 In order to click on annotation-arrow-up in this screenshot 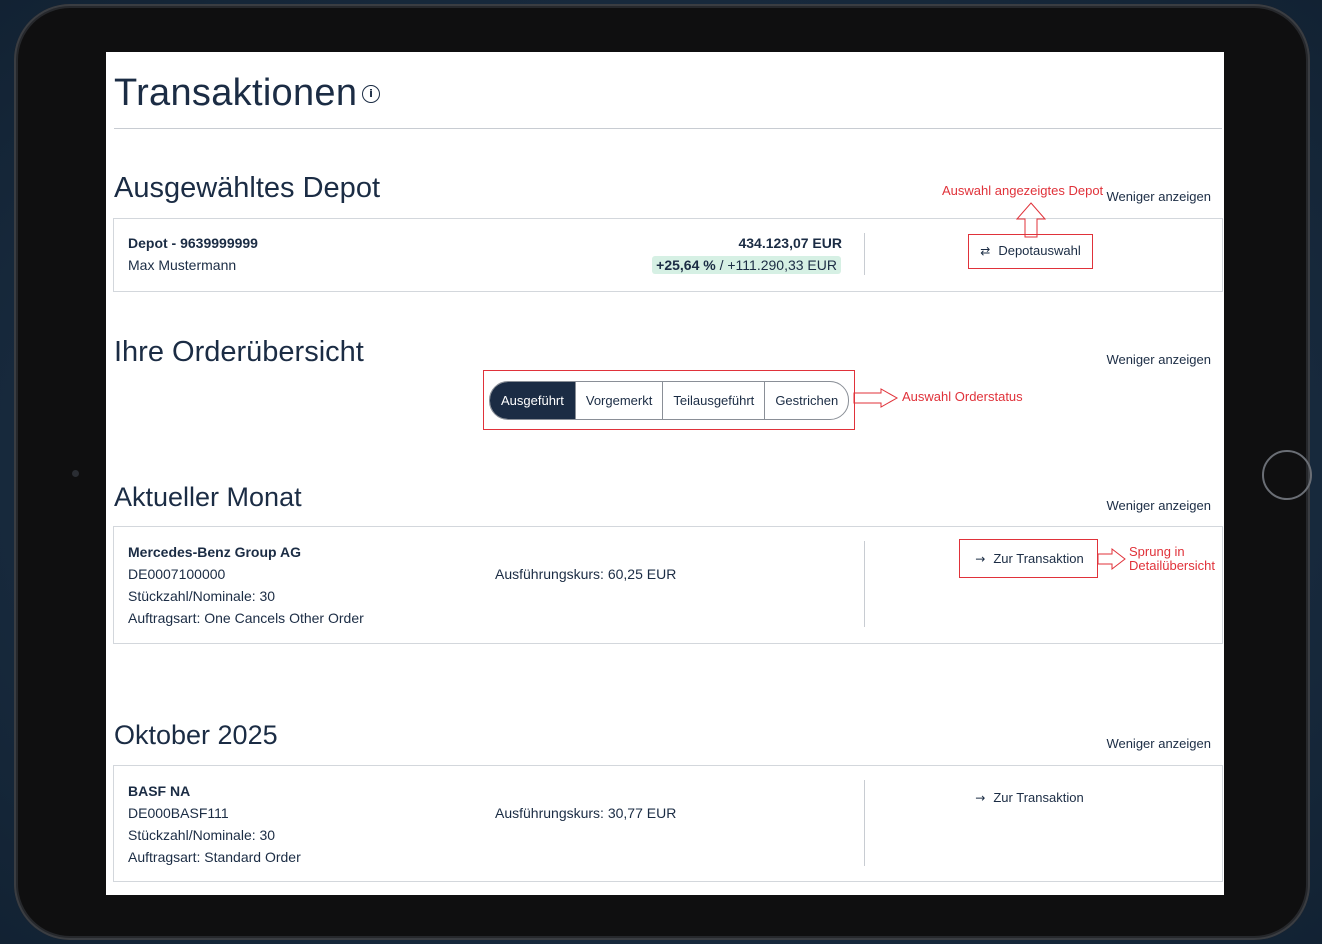, I will do `click(1031, 220)`.